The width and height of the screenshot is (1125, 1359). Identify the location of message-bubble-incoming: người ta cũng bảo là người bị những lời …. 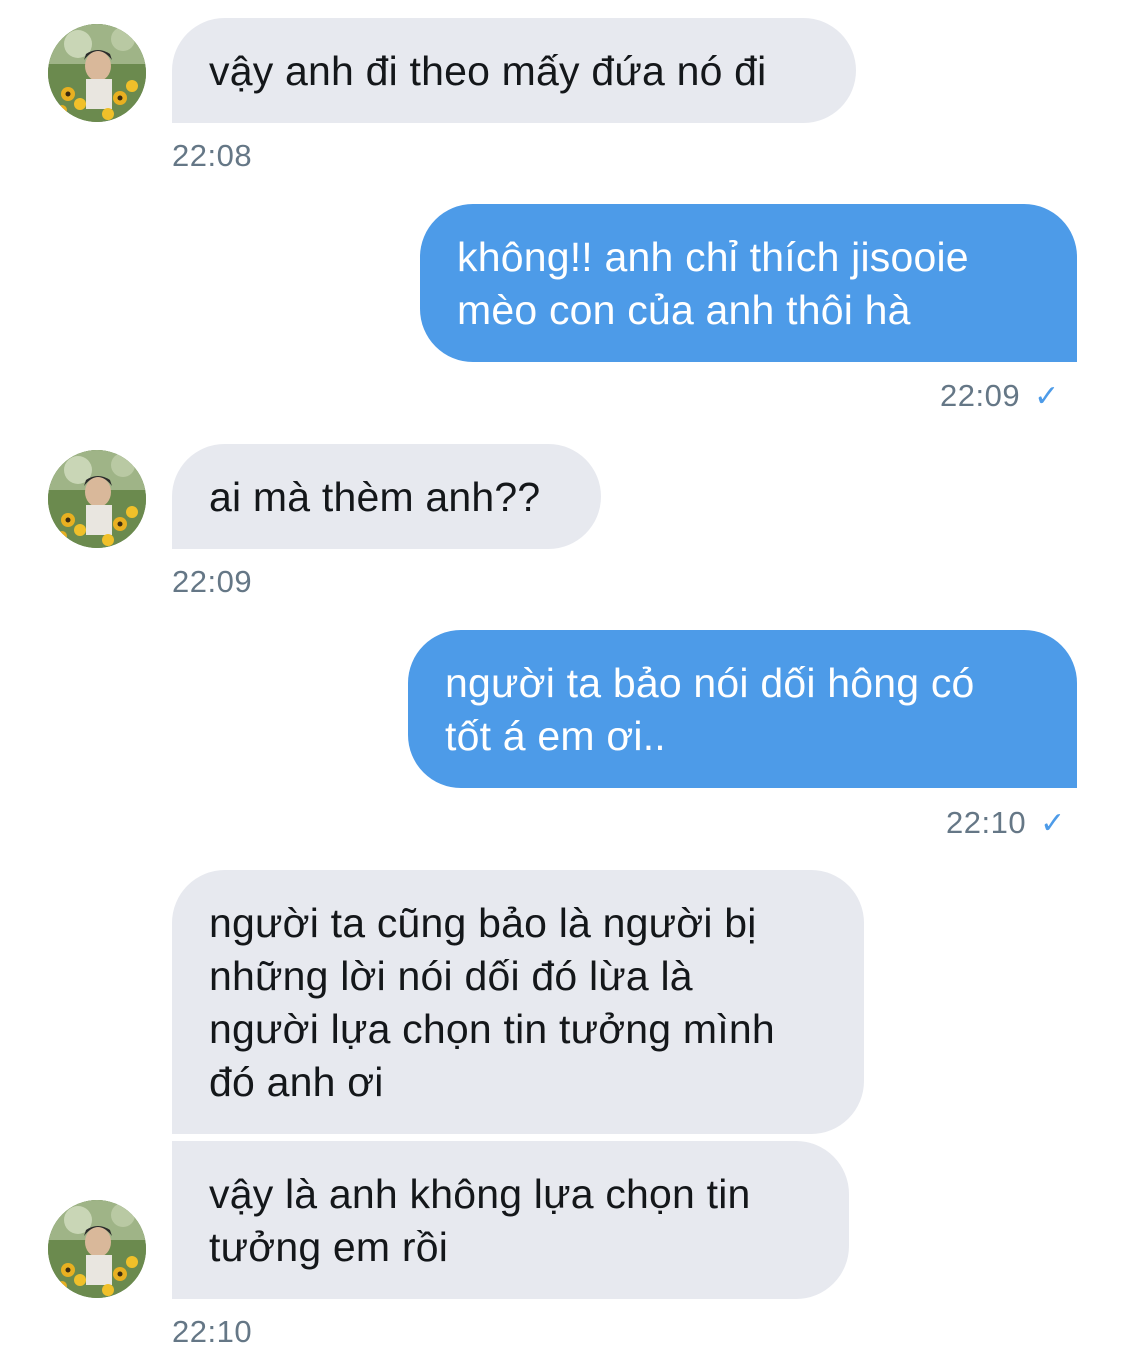
(518, 1002).